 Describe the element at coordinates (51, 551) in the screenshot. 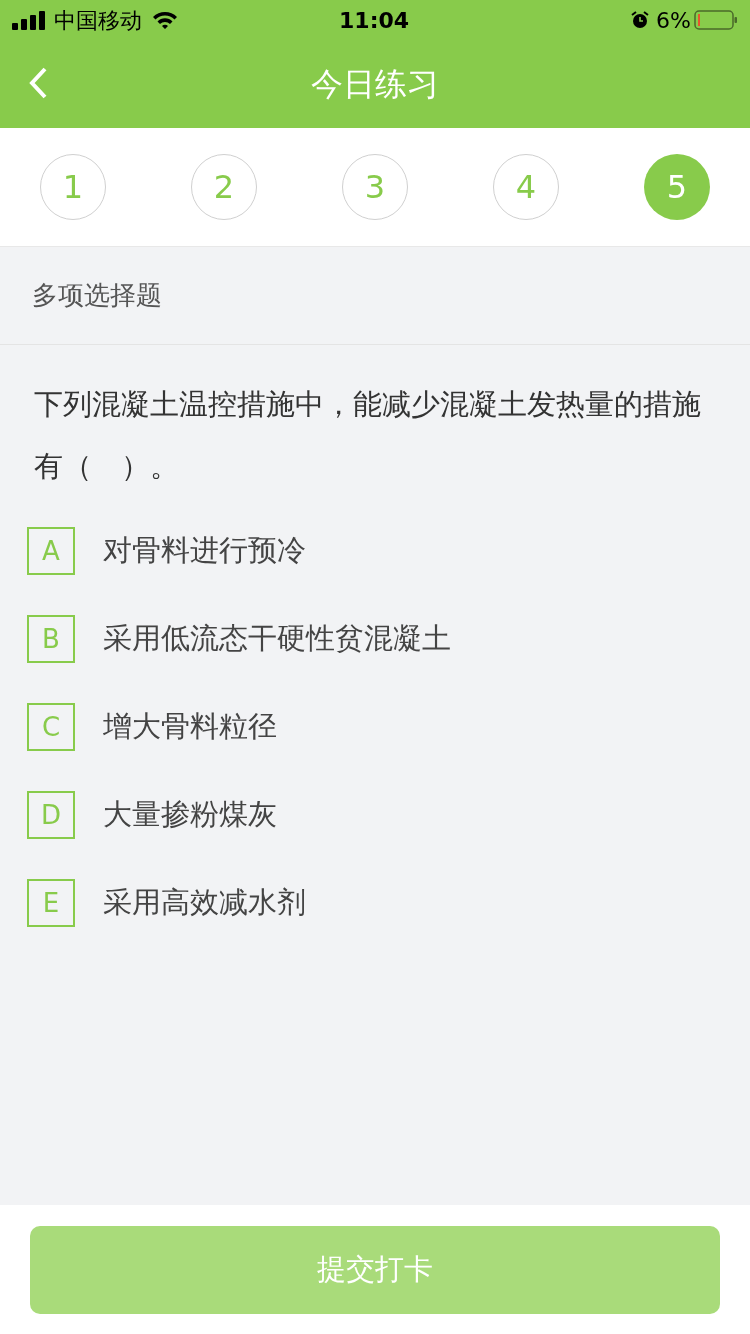

I see `option-letter: A` at that location.